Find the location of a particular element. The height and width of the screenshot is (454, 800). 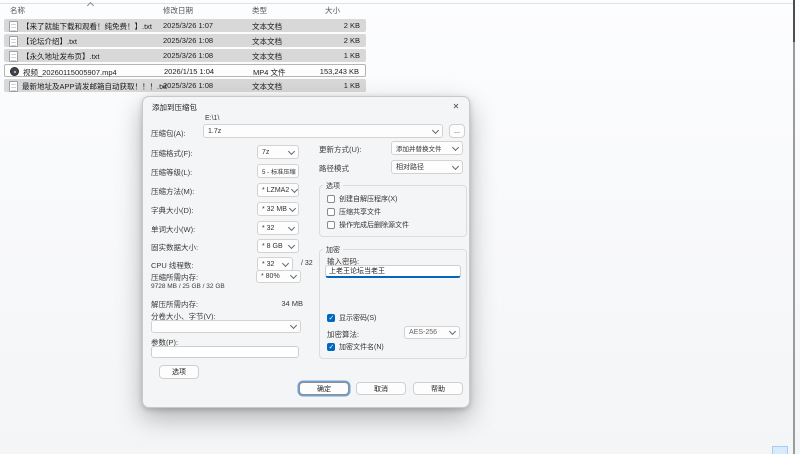

file-name: 【永久地址发布页】.txt is located at coordinates (61, 56).